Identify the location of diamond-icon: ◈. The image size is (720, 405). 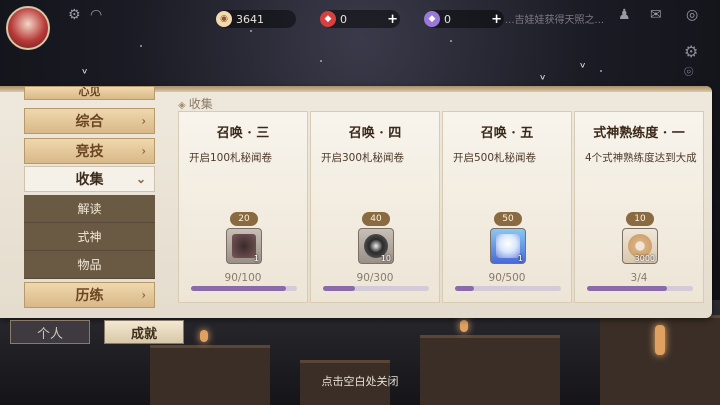
(182, 105).